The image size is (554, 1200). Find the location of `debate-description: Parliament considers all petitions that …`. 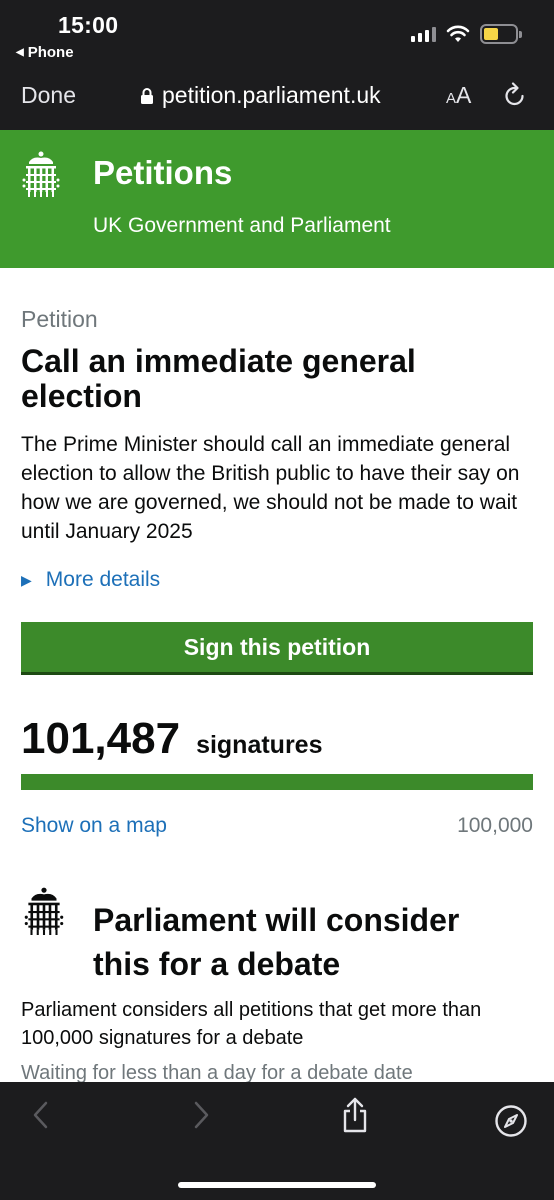

debate-description: Parliament considers all petitions that … is located at coordinates (251, 1024).